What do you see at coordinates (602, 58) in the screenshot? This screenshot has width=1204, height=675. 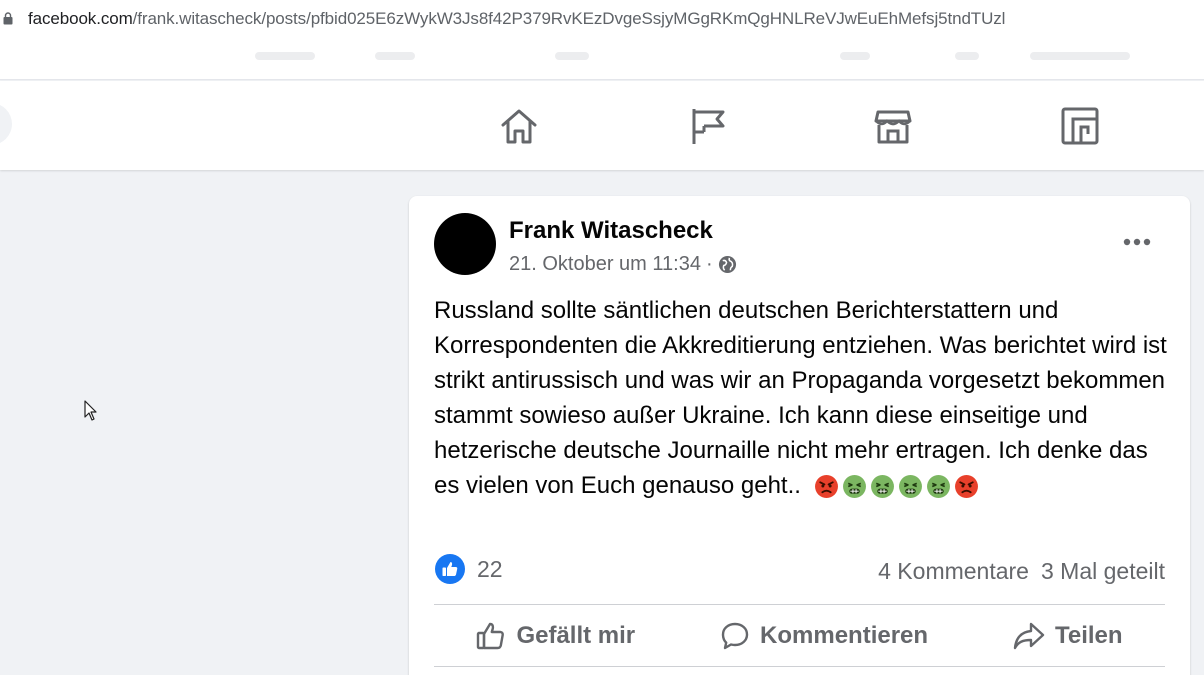 I see `bookmarks-bar` at bounding box center [602, 58].